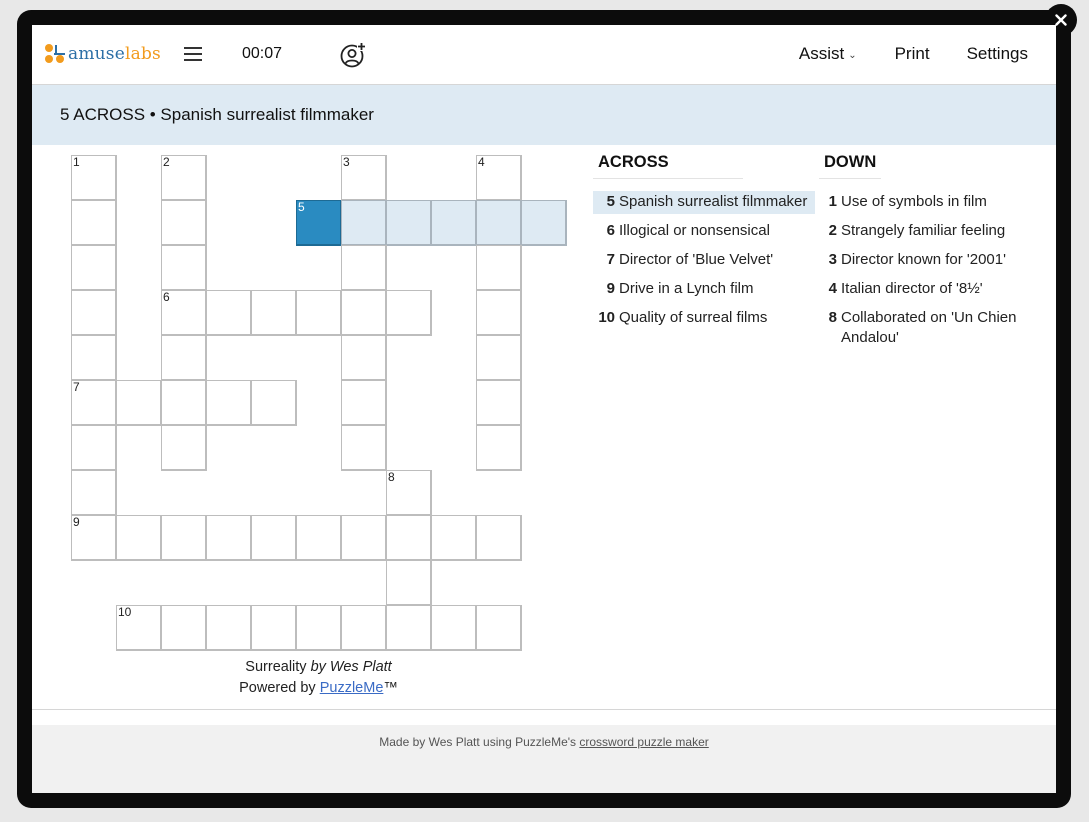 This screenshot has height=822, width=1089. I want to click on grid-cell: 7, so click(94, 403).